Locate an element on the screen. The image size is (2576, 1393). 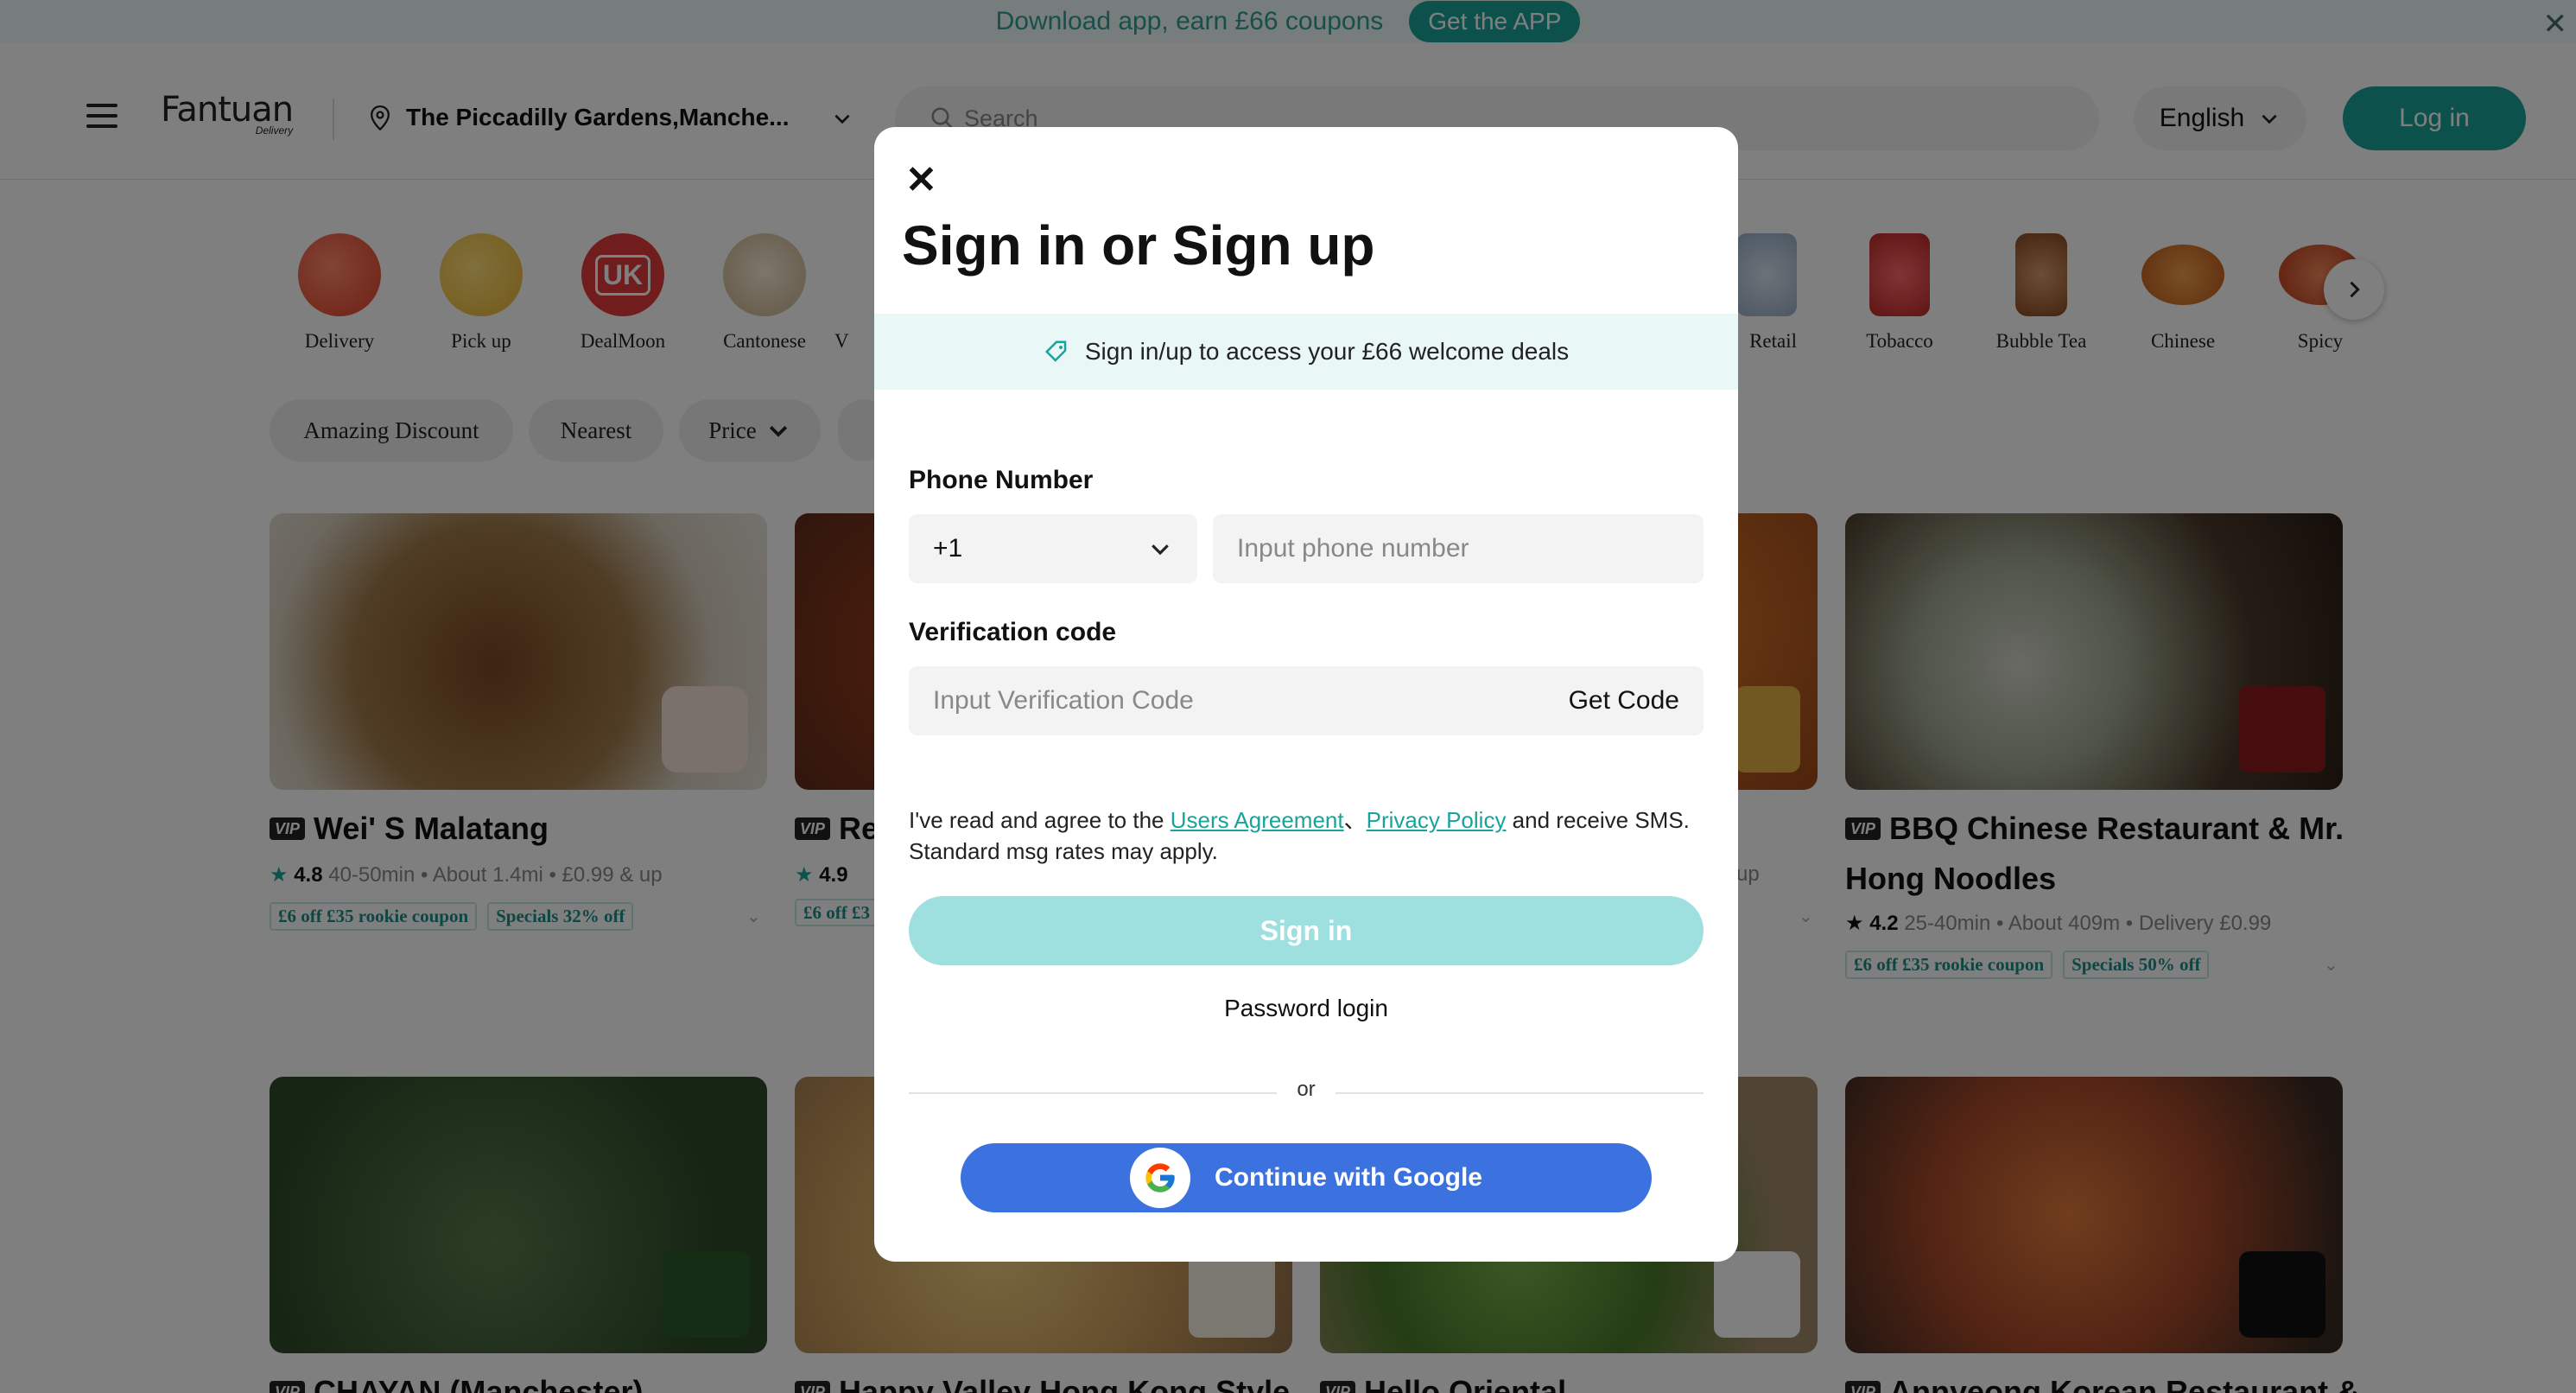
phone-label: Phone Number is located at coordinates (1001, 480).